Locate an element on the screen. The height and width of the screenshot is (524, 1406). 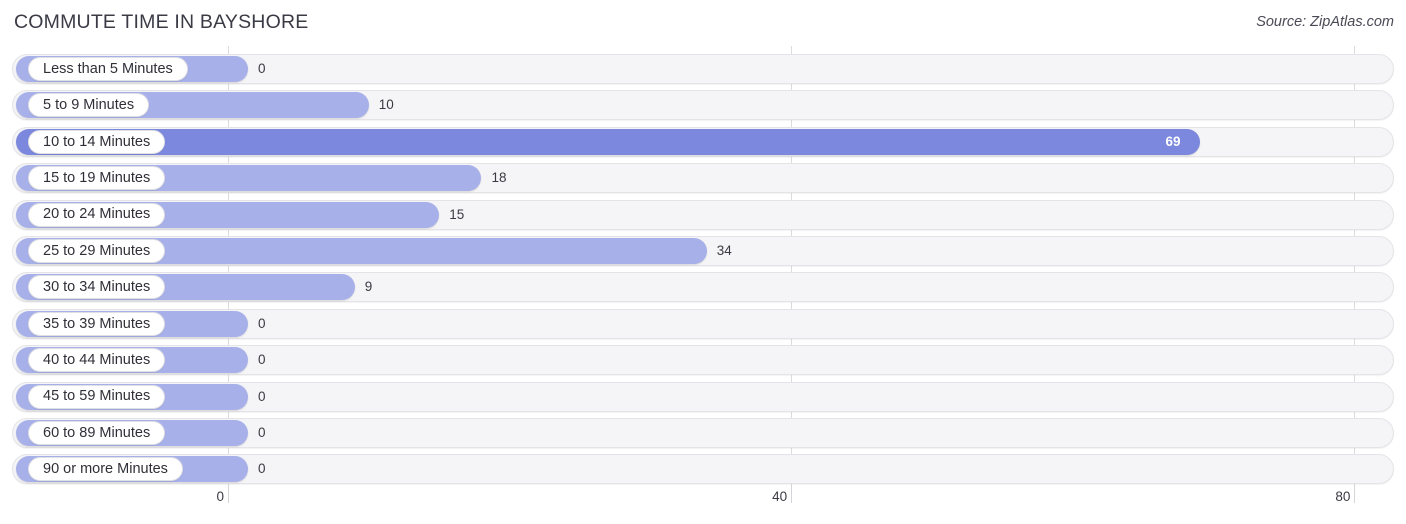
bar-fill is located at coordinates (608, 141).